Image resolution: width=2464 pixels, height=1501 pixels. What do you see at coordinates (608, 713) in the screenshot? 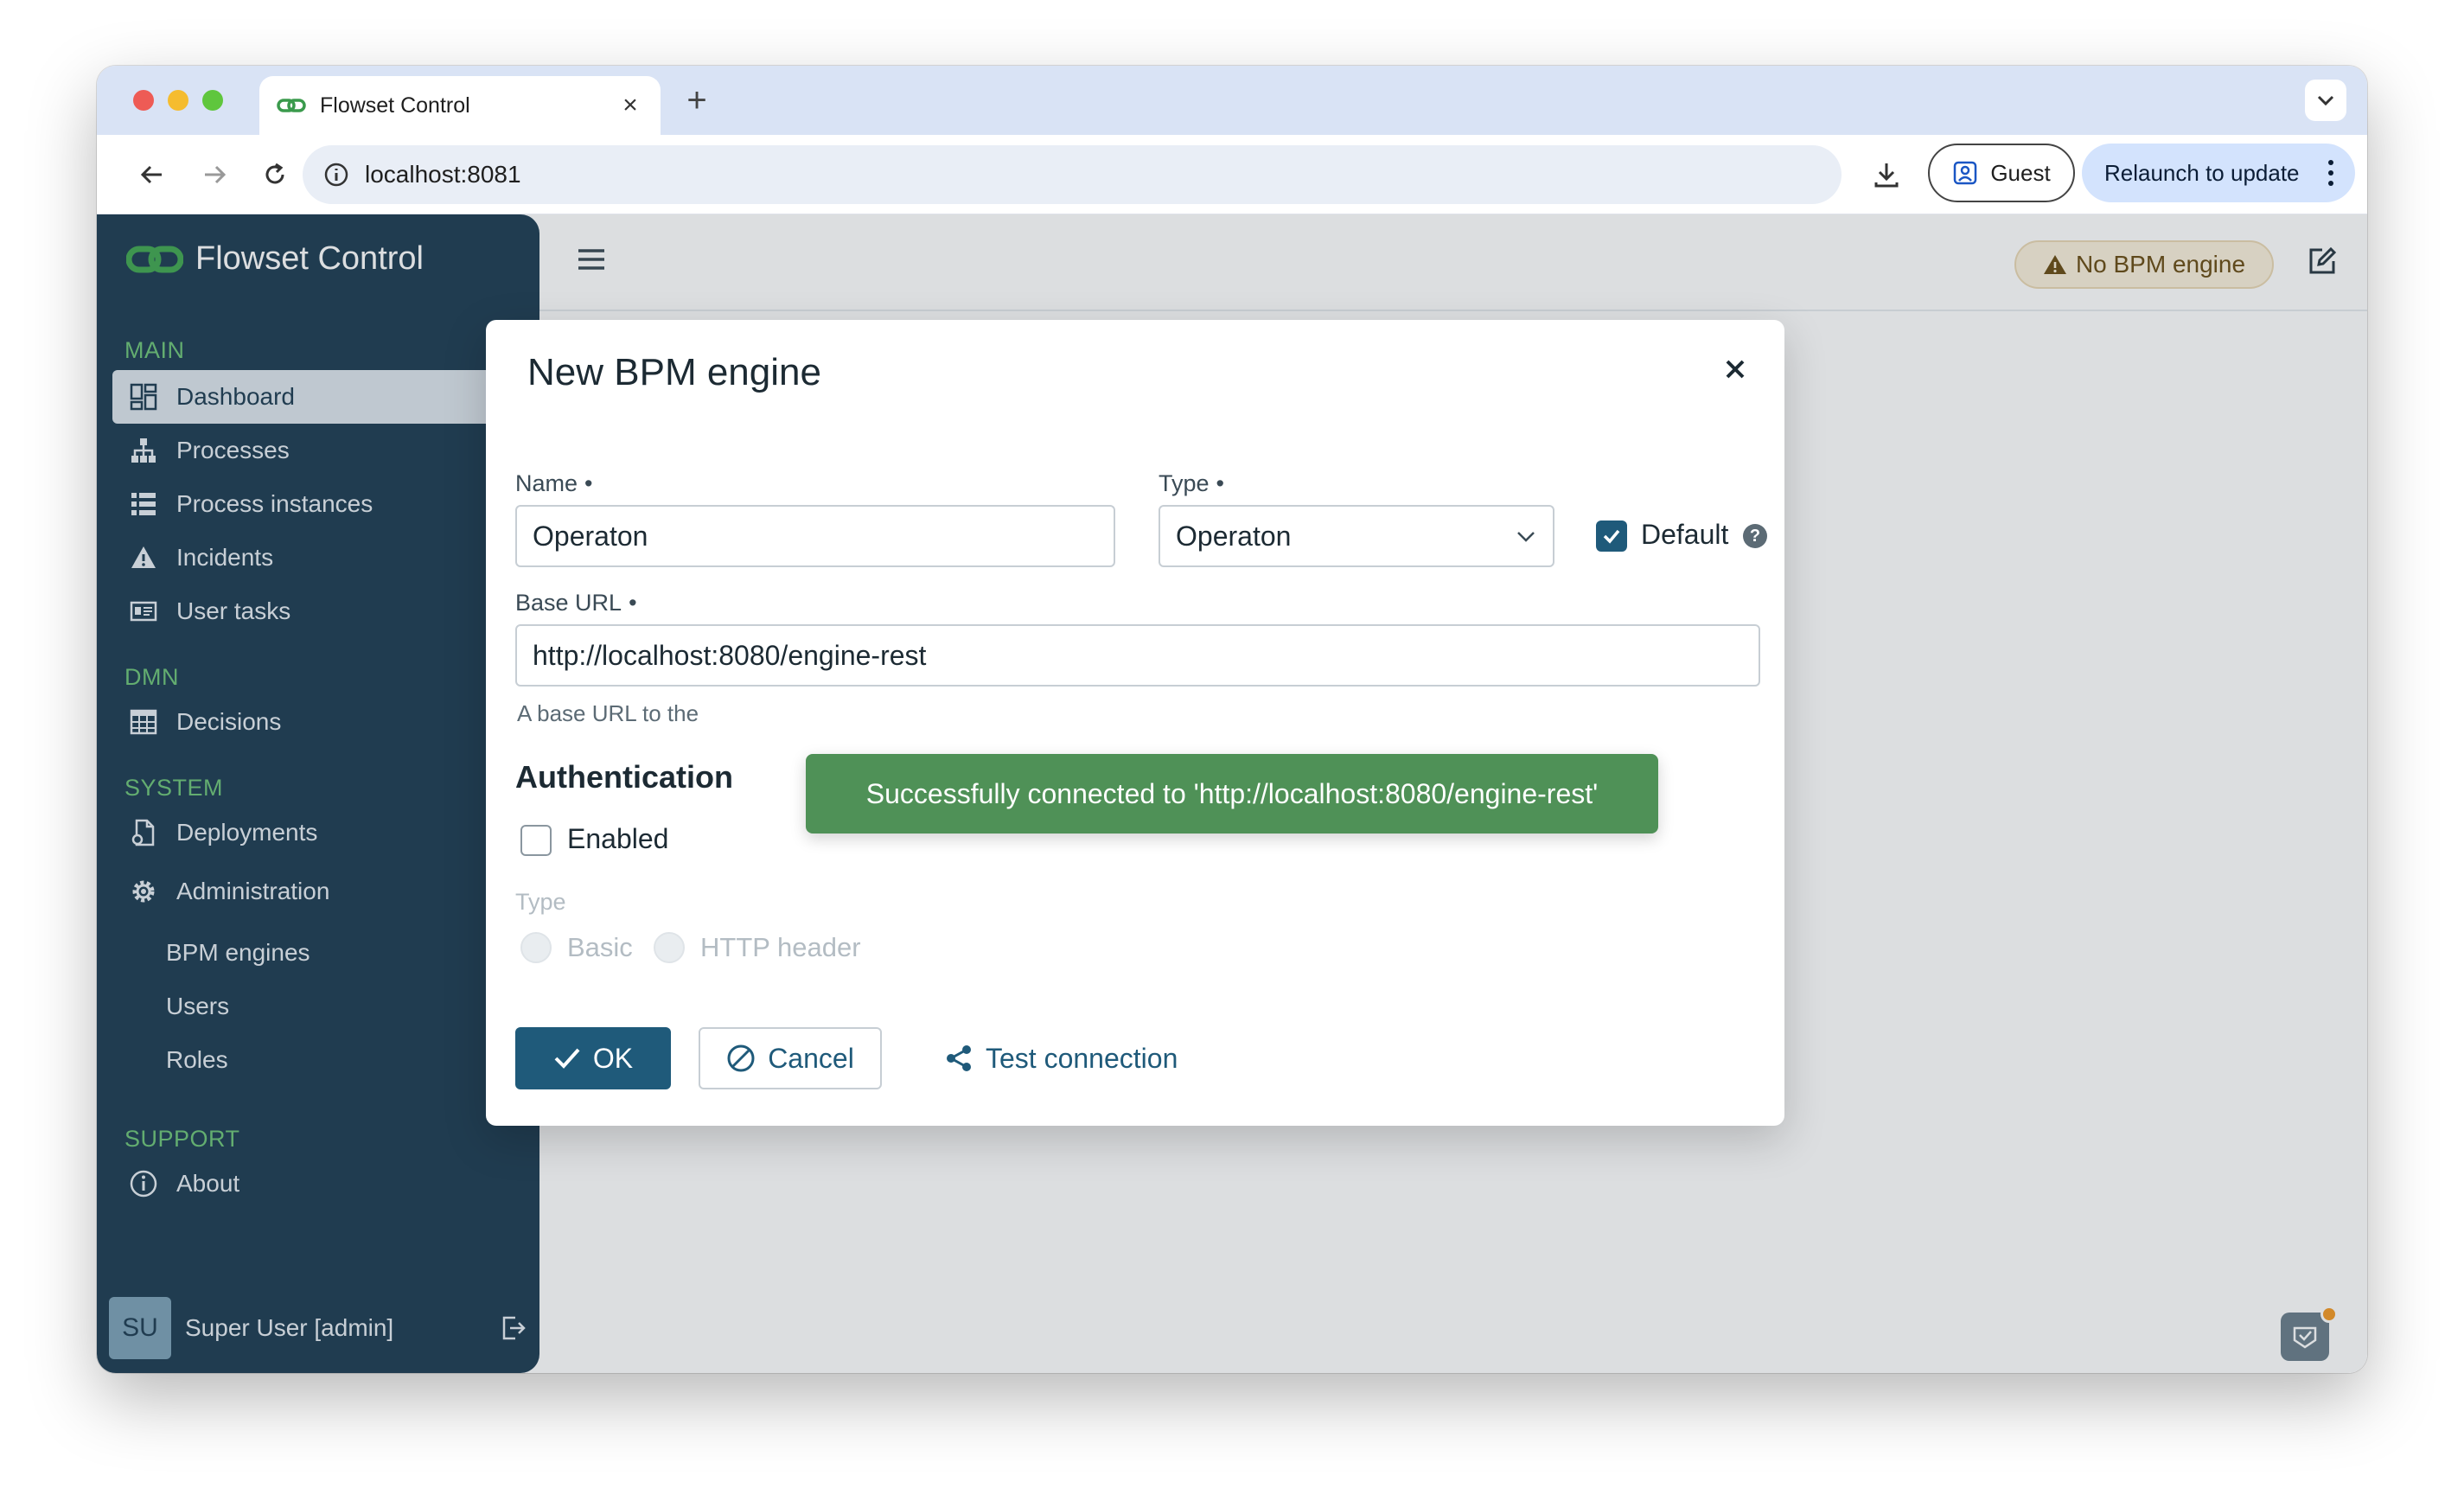
I see `base-url-hint: A base URL to the` at bounding box center [608, 713].